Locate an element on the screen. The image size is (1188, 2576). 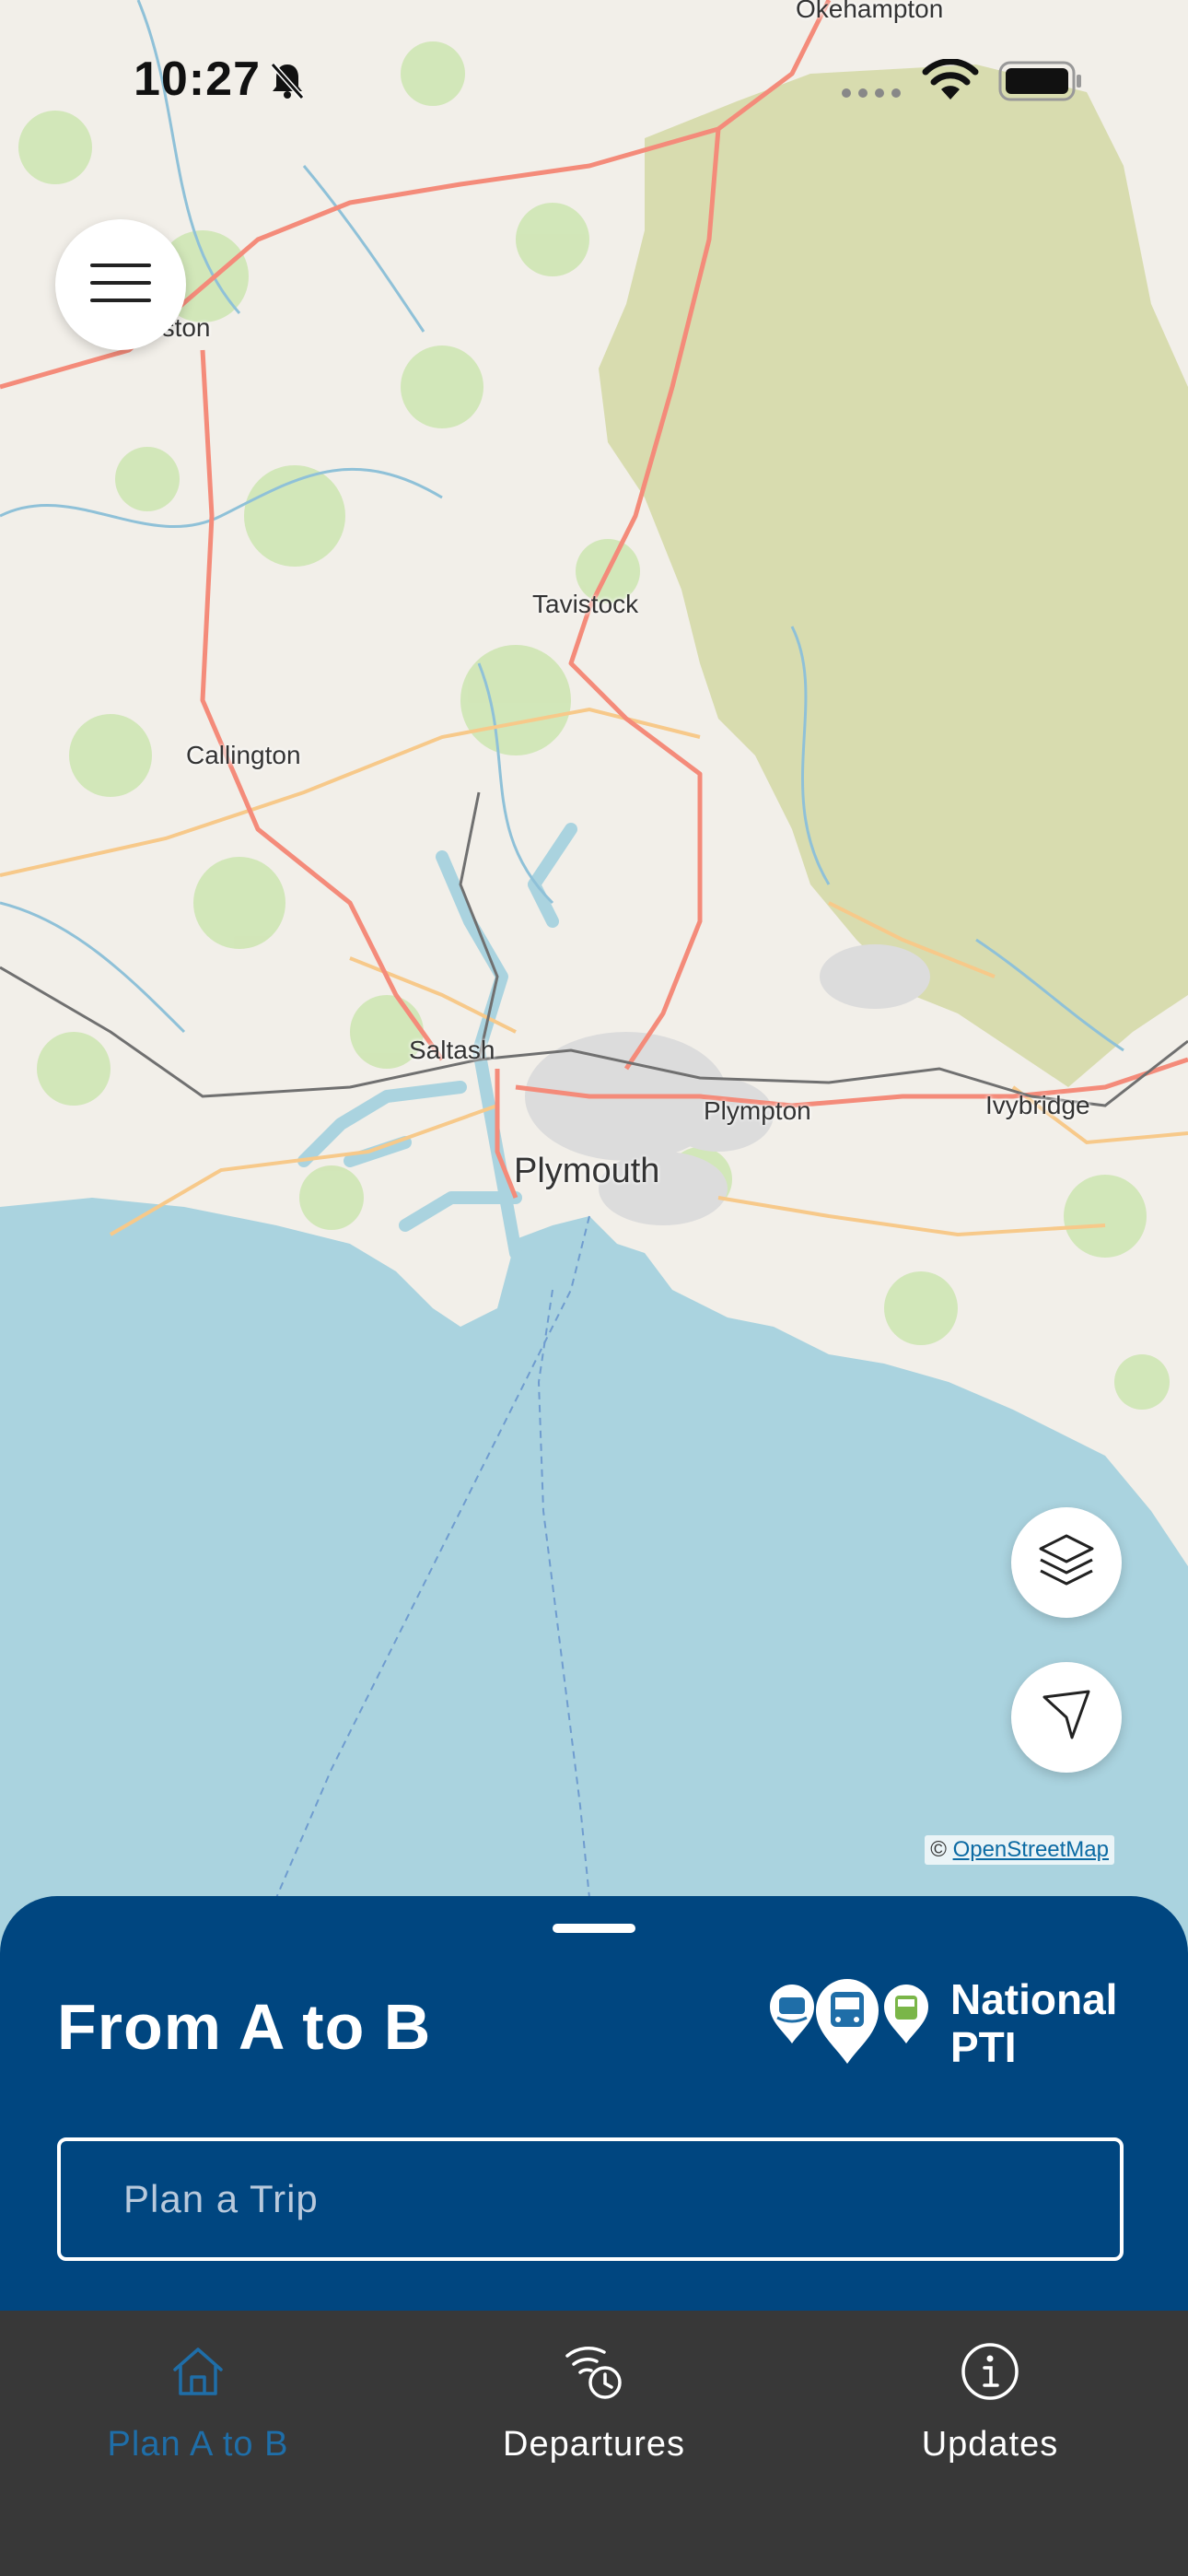
home-icon is located at coordinates (198, 2374).